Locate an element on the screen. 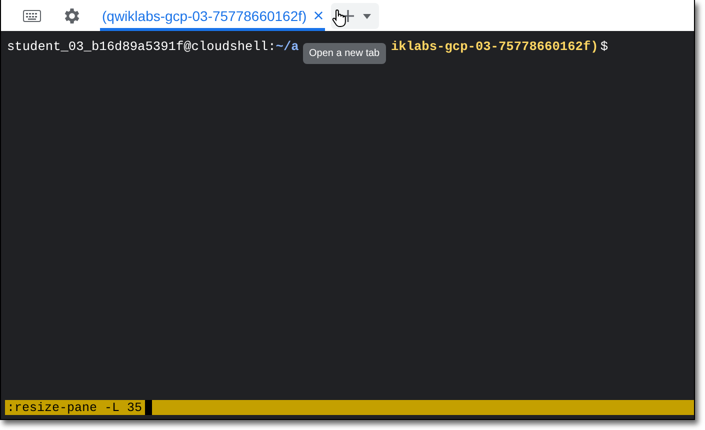 The image size is (705, 430). prompt-path: ~/a is located at coordinates (287, 46).